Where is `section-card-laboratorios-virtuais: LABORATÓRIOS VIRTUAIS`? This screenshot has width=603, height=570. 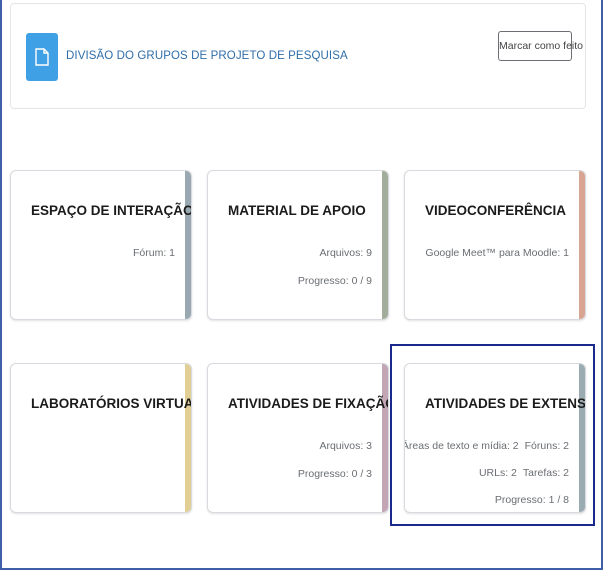 section-card-laboratorios-virtuais: LABORATÓRIOS VIRTUAIS is located at coordinates (101, 438).